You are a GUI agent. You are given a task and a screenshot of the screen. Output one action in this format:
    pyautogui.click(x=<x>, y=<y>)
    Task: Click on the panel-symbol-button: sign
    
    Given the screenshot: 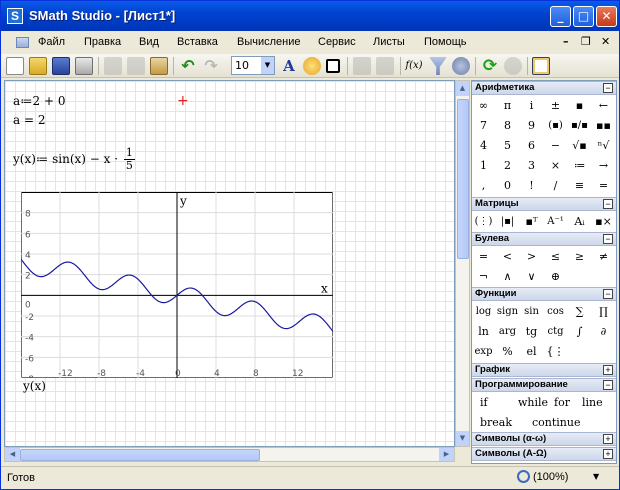 What is the action you would take?
    pyautogui.click(x=507, y=311)
    